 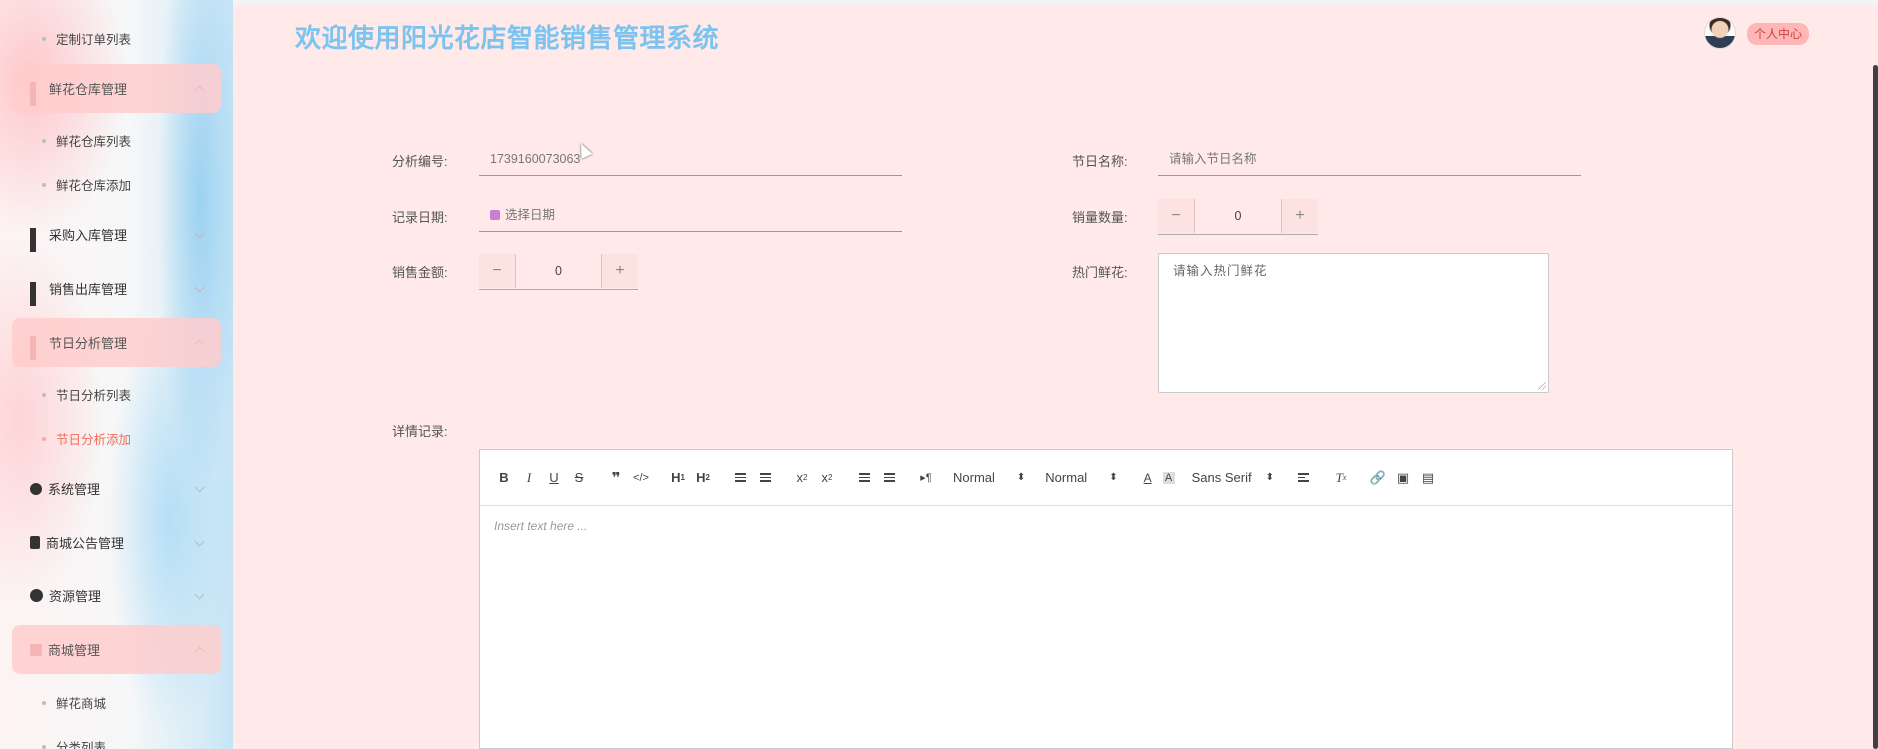 I want to click on subscript-icon: x2, so click(x=802, y=478).